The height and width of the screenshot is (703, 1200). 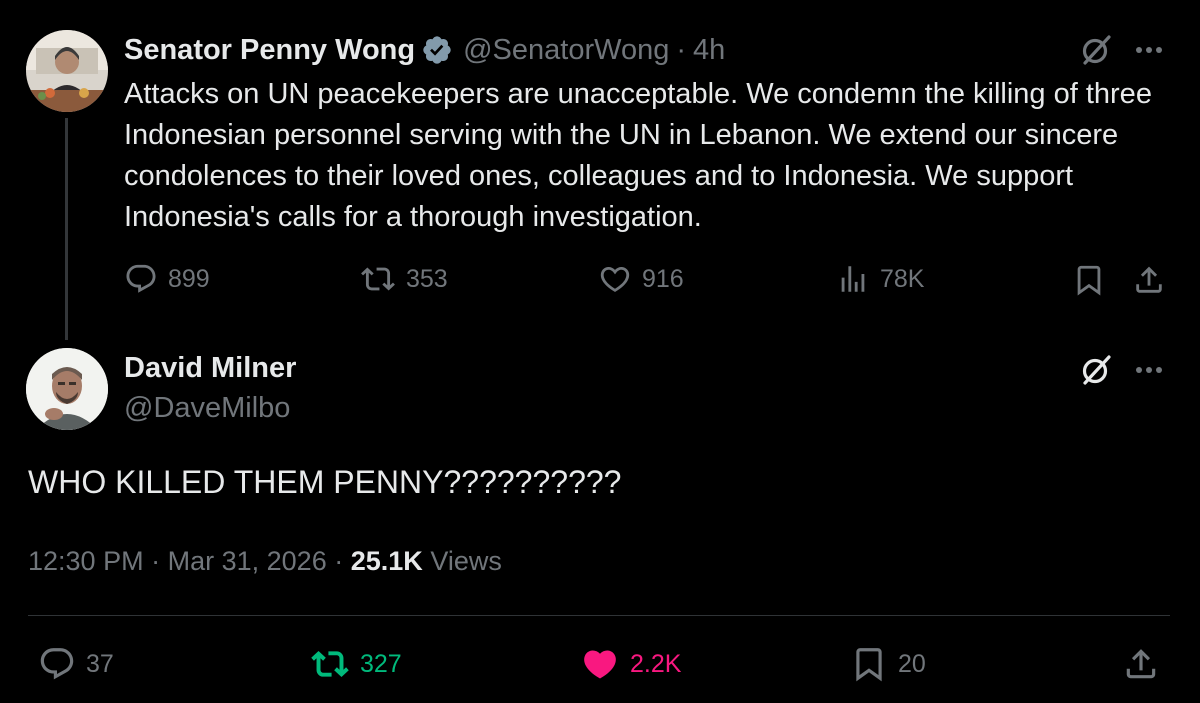 I want to click on divider, so click(x=599, y=615).